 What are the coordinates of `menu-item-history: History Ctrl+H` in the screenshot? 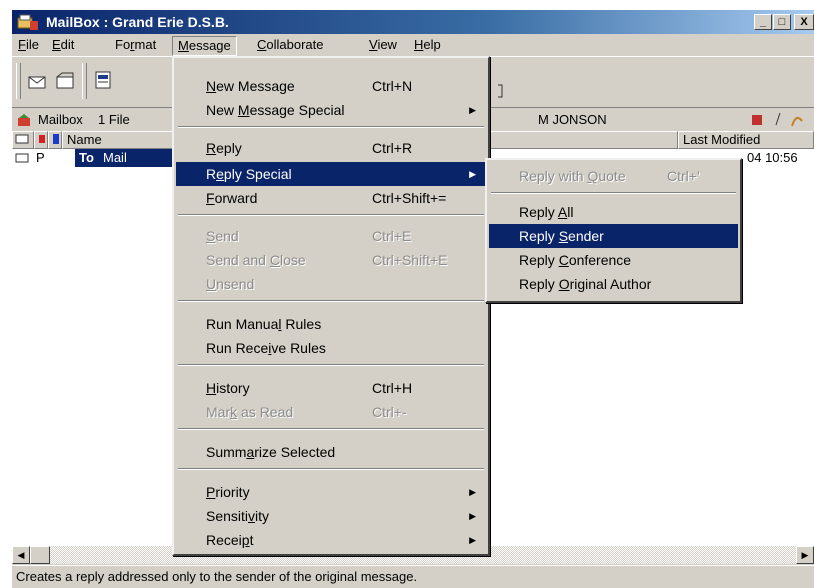 It's located at (331, 388).